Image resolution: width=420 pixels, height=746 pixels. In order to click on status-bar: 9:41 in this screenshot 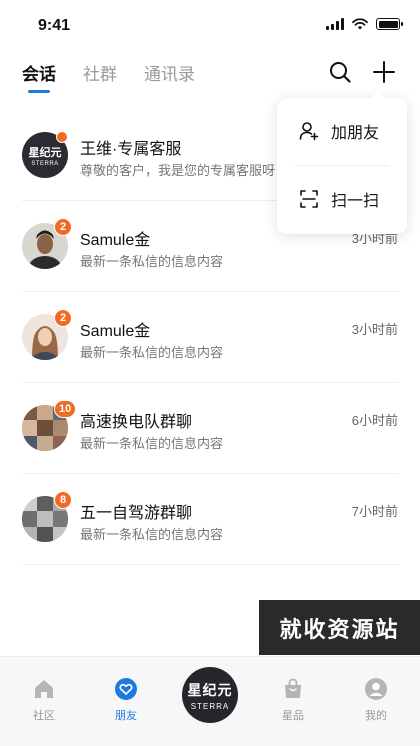, I will do `click(210, 25)`.